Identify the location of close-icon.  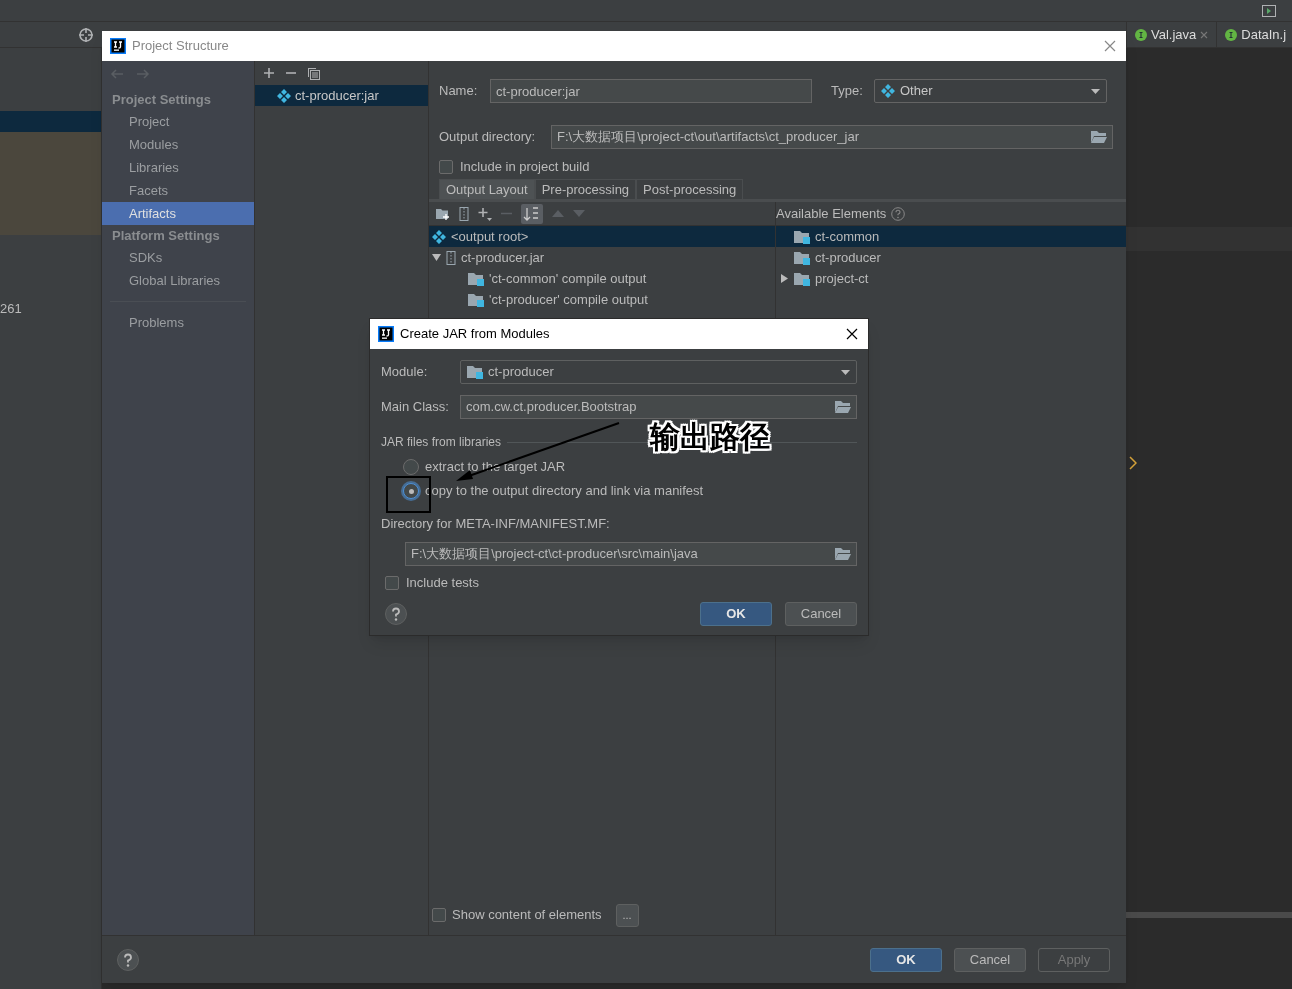
(852, 334).